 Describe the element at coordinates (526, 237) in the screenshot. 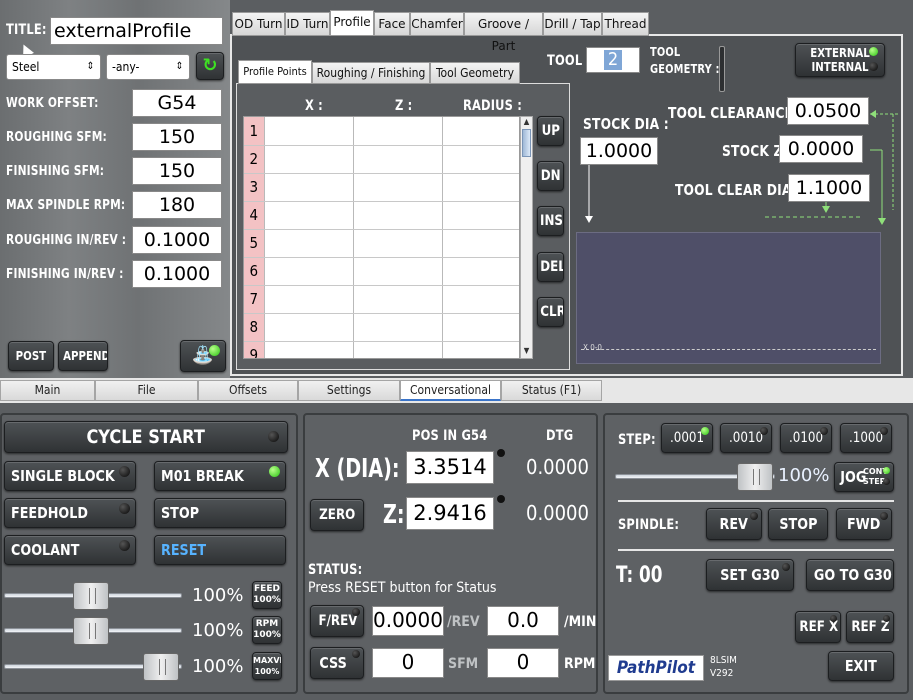

I see `table-scrollbar: ▲ ▼` at that location.